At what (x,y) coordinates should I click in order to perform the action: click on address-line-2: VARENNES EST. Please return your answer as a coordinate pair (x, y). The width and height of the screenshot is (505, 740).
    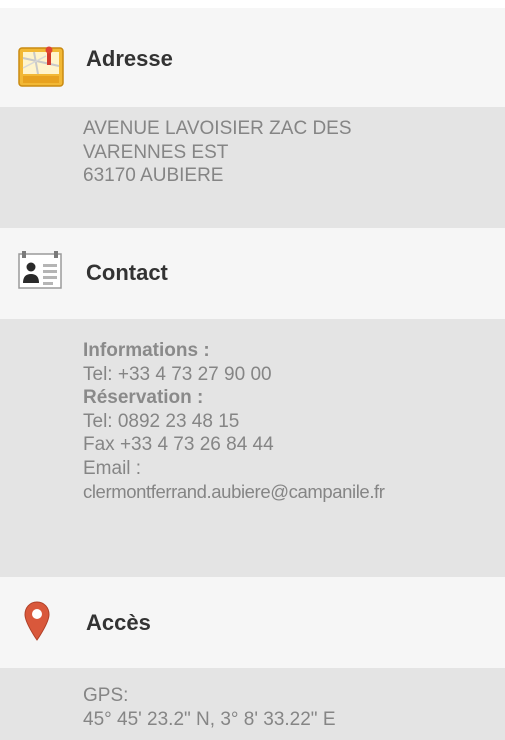
    Looking at the image, I should click on (156, 152).